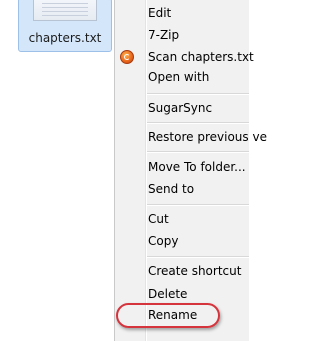  What do you see at coordinates (182, 35) in the screenshot?
I see `menu-item-7zip: 7-Zip` at bounding box center [182, 35].